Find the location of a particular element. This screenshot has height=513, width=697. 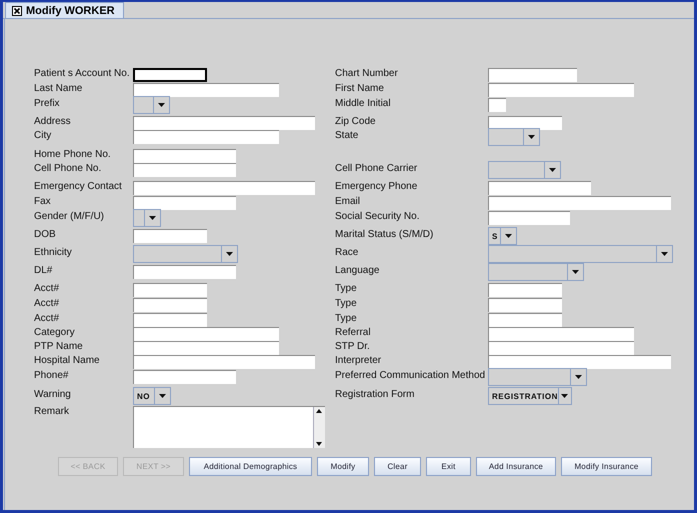

dropdown: S is located at coordinates (502, 236).